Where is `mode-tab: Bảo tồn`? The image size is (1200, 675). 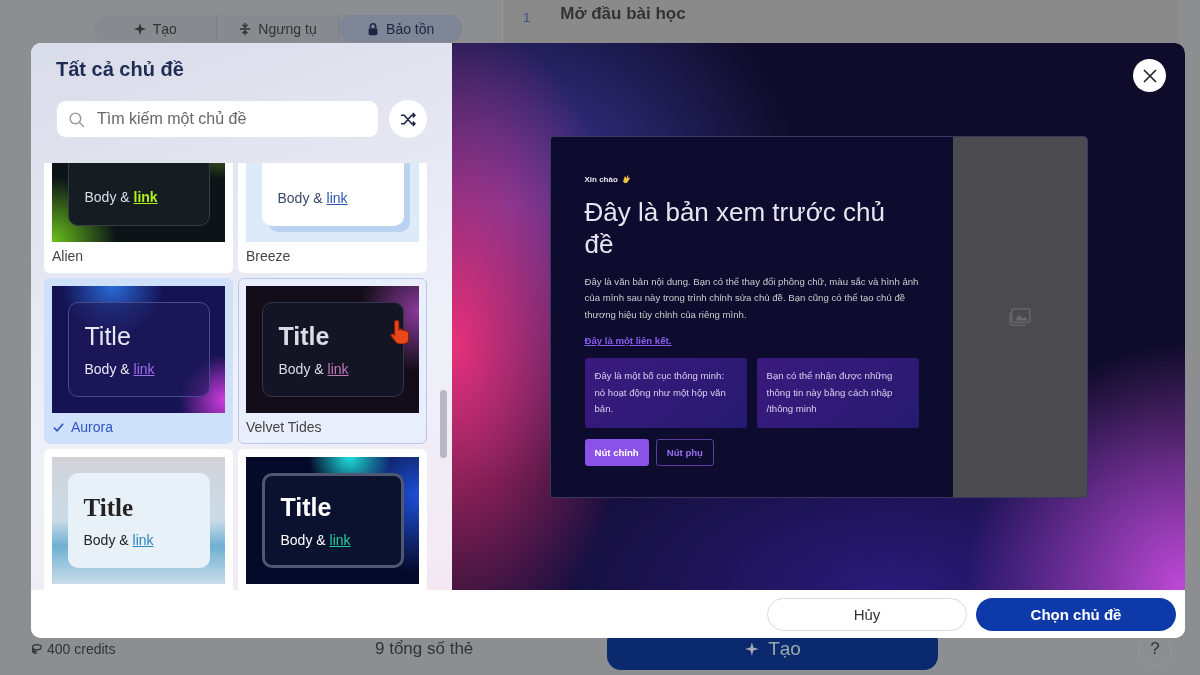
mode-tab: Bảo tồn is located at coordinates (400, 28).